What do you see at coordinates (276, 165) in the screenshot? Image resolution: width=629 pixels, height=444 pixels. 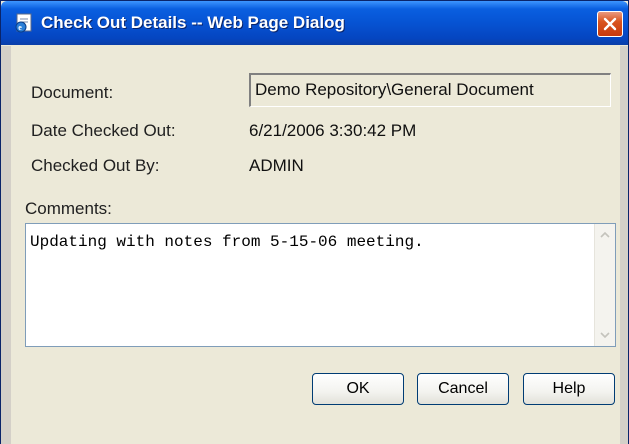 I see `checked-out-by-value: ADMIN` at bounding box center [276, 165].